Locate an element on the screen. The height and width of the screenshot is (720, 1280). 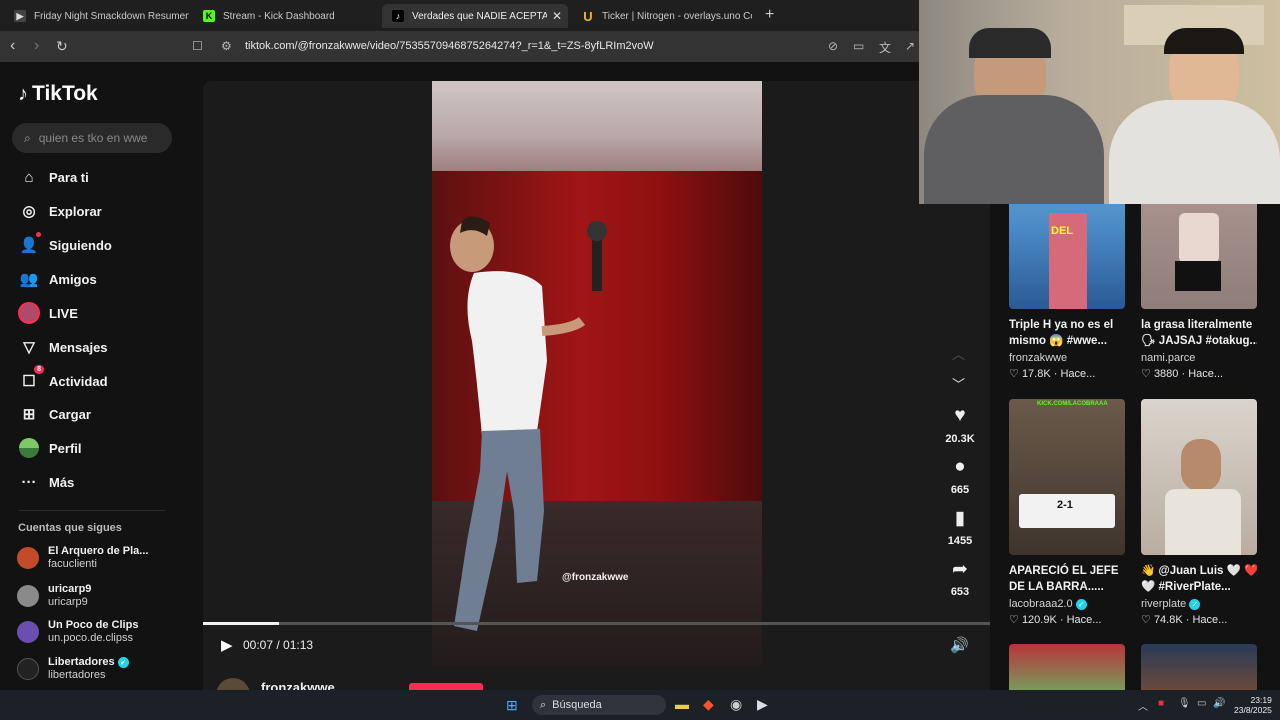
mute-tab-icon: ⊘ is located at coordinates (833, 46).